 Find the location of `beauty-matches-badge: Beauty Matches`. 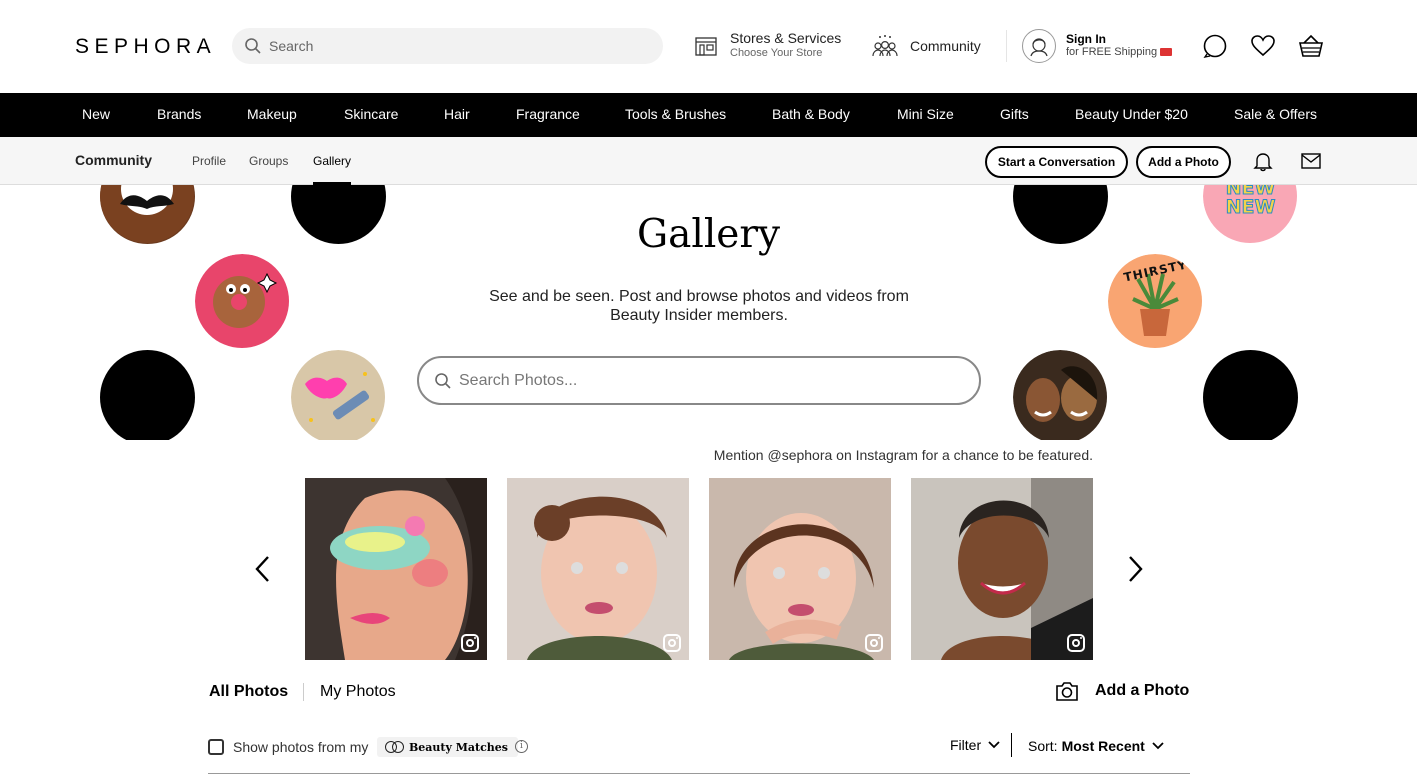

beauty-matches-badge: Beauty Matches is located at coordinates (447, 747).